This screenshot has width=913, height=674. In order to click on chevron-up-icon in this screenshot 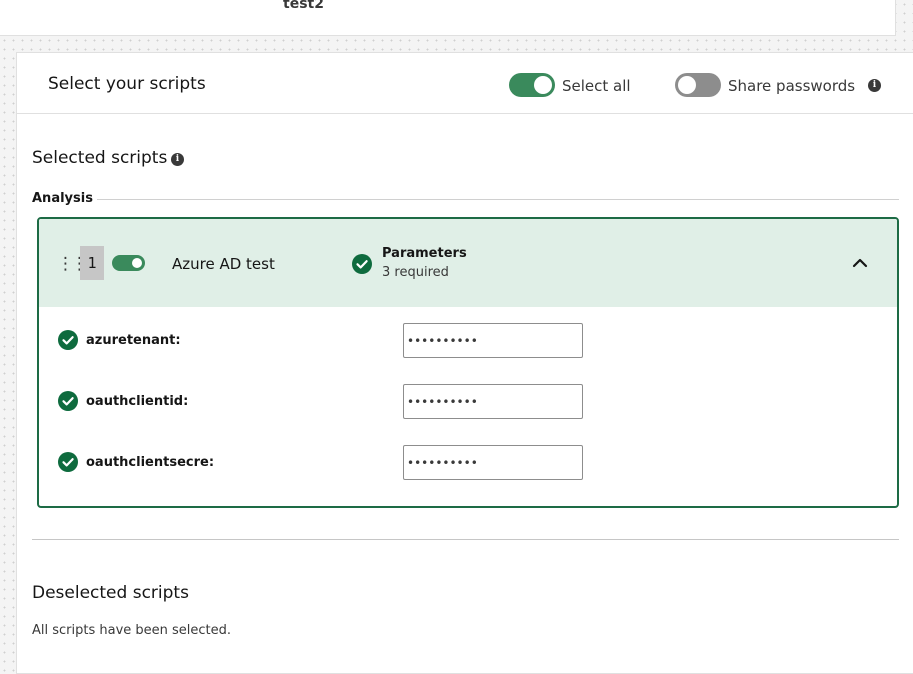, I will do `click(860, 265)`.